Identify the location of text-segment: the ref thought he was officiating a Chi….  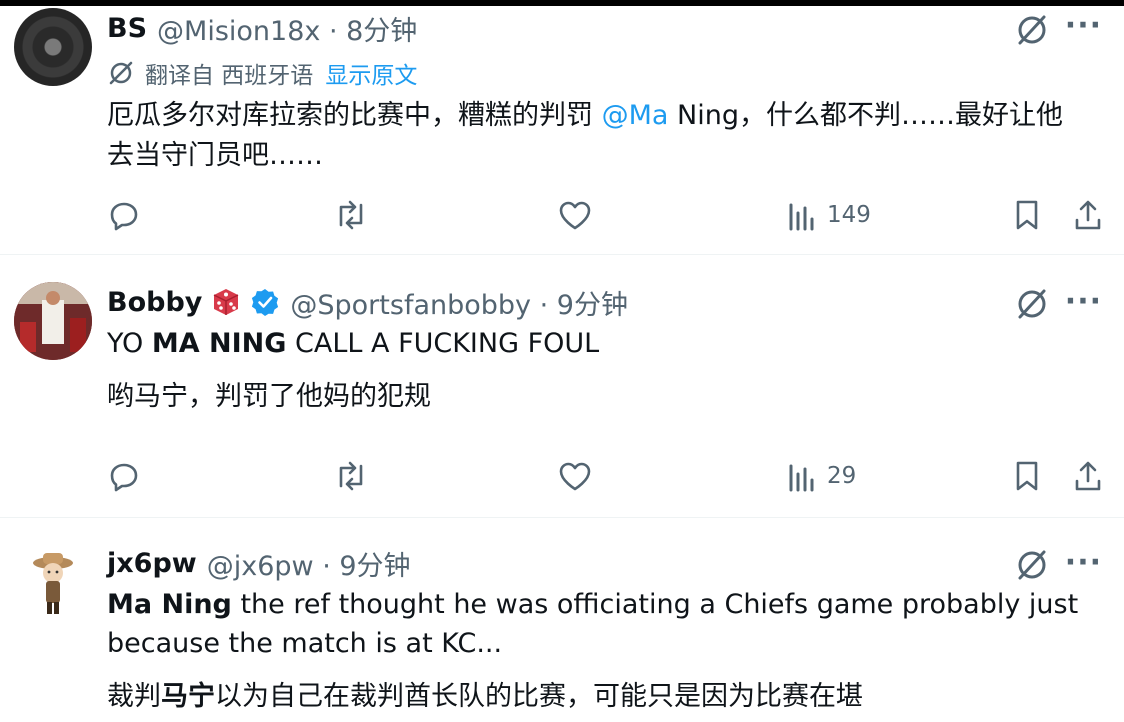
(655, 604).